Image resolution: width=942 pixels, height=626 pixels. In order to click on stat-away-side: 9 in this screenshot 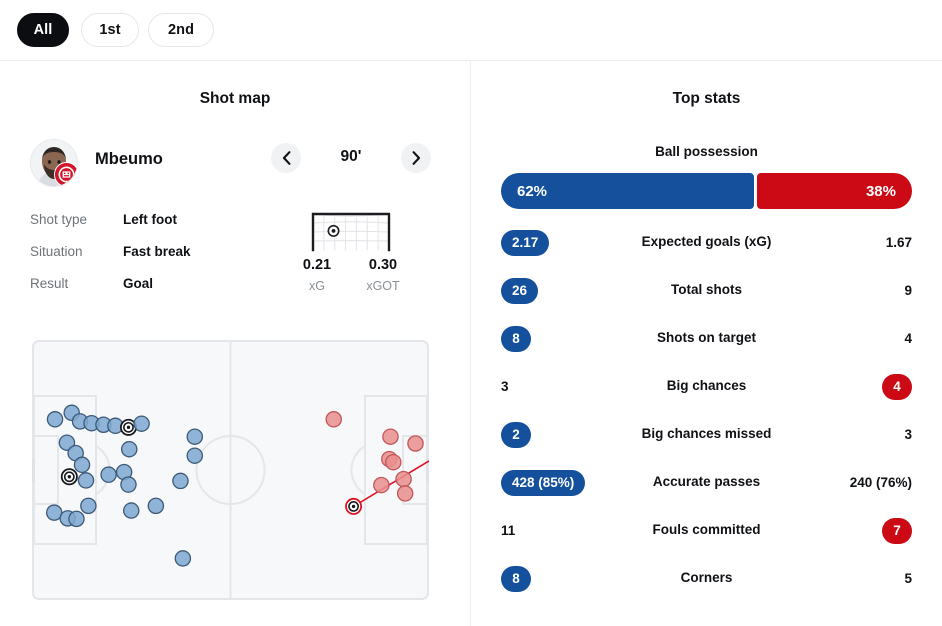, I will do `click(908, 291)`.